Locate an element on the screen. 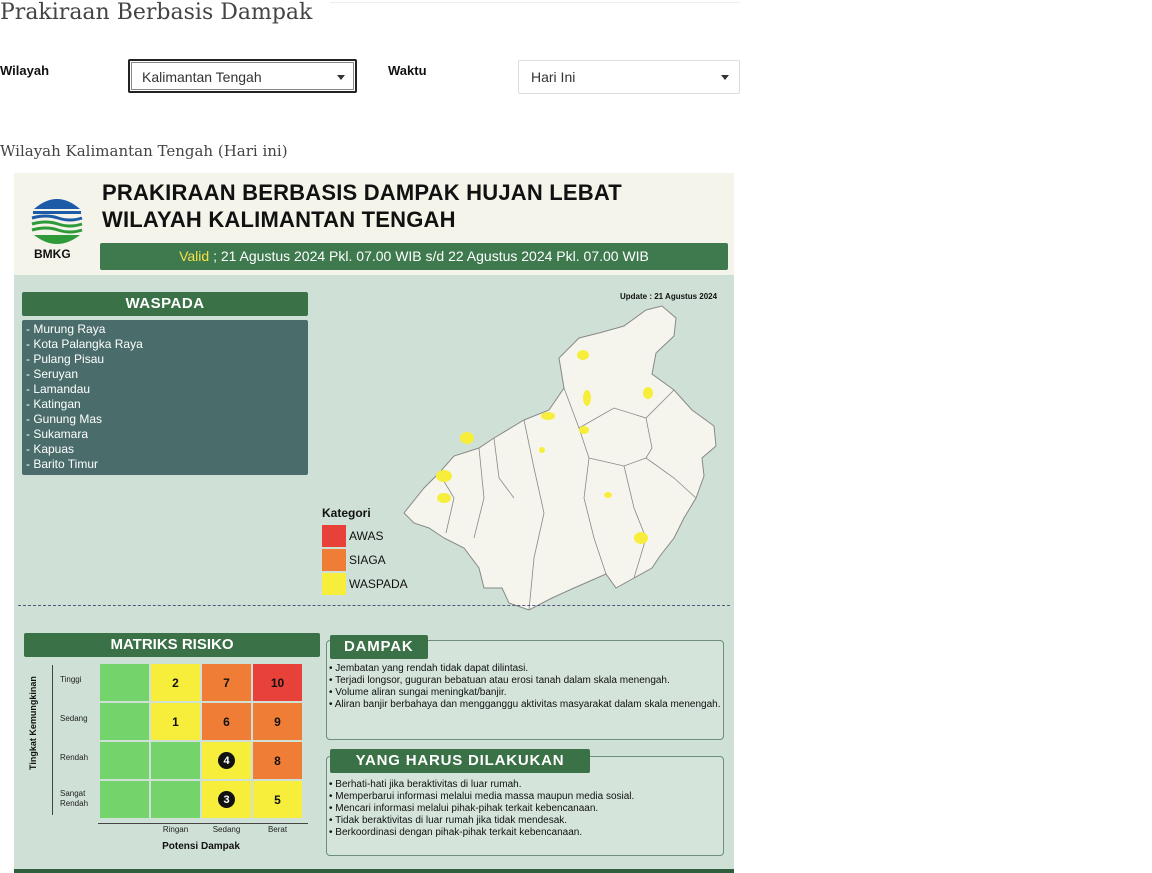 The image size is (1152, 873). matrix-cell: 8 is located at coordinates (277, 760).